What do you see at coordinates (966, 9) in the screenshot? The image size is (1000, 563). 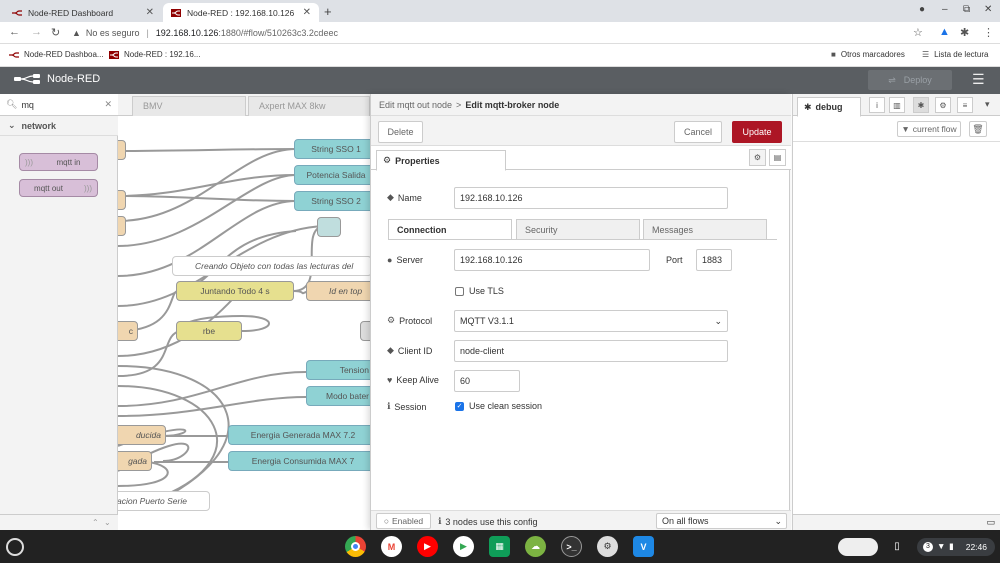 I see `restore-icon: ⧉` at bounding box center [966, 9].